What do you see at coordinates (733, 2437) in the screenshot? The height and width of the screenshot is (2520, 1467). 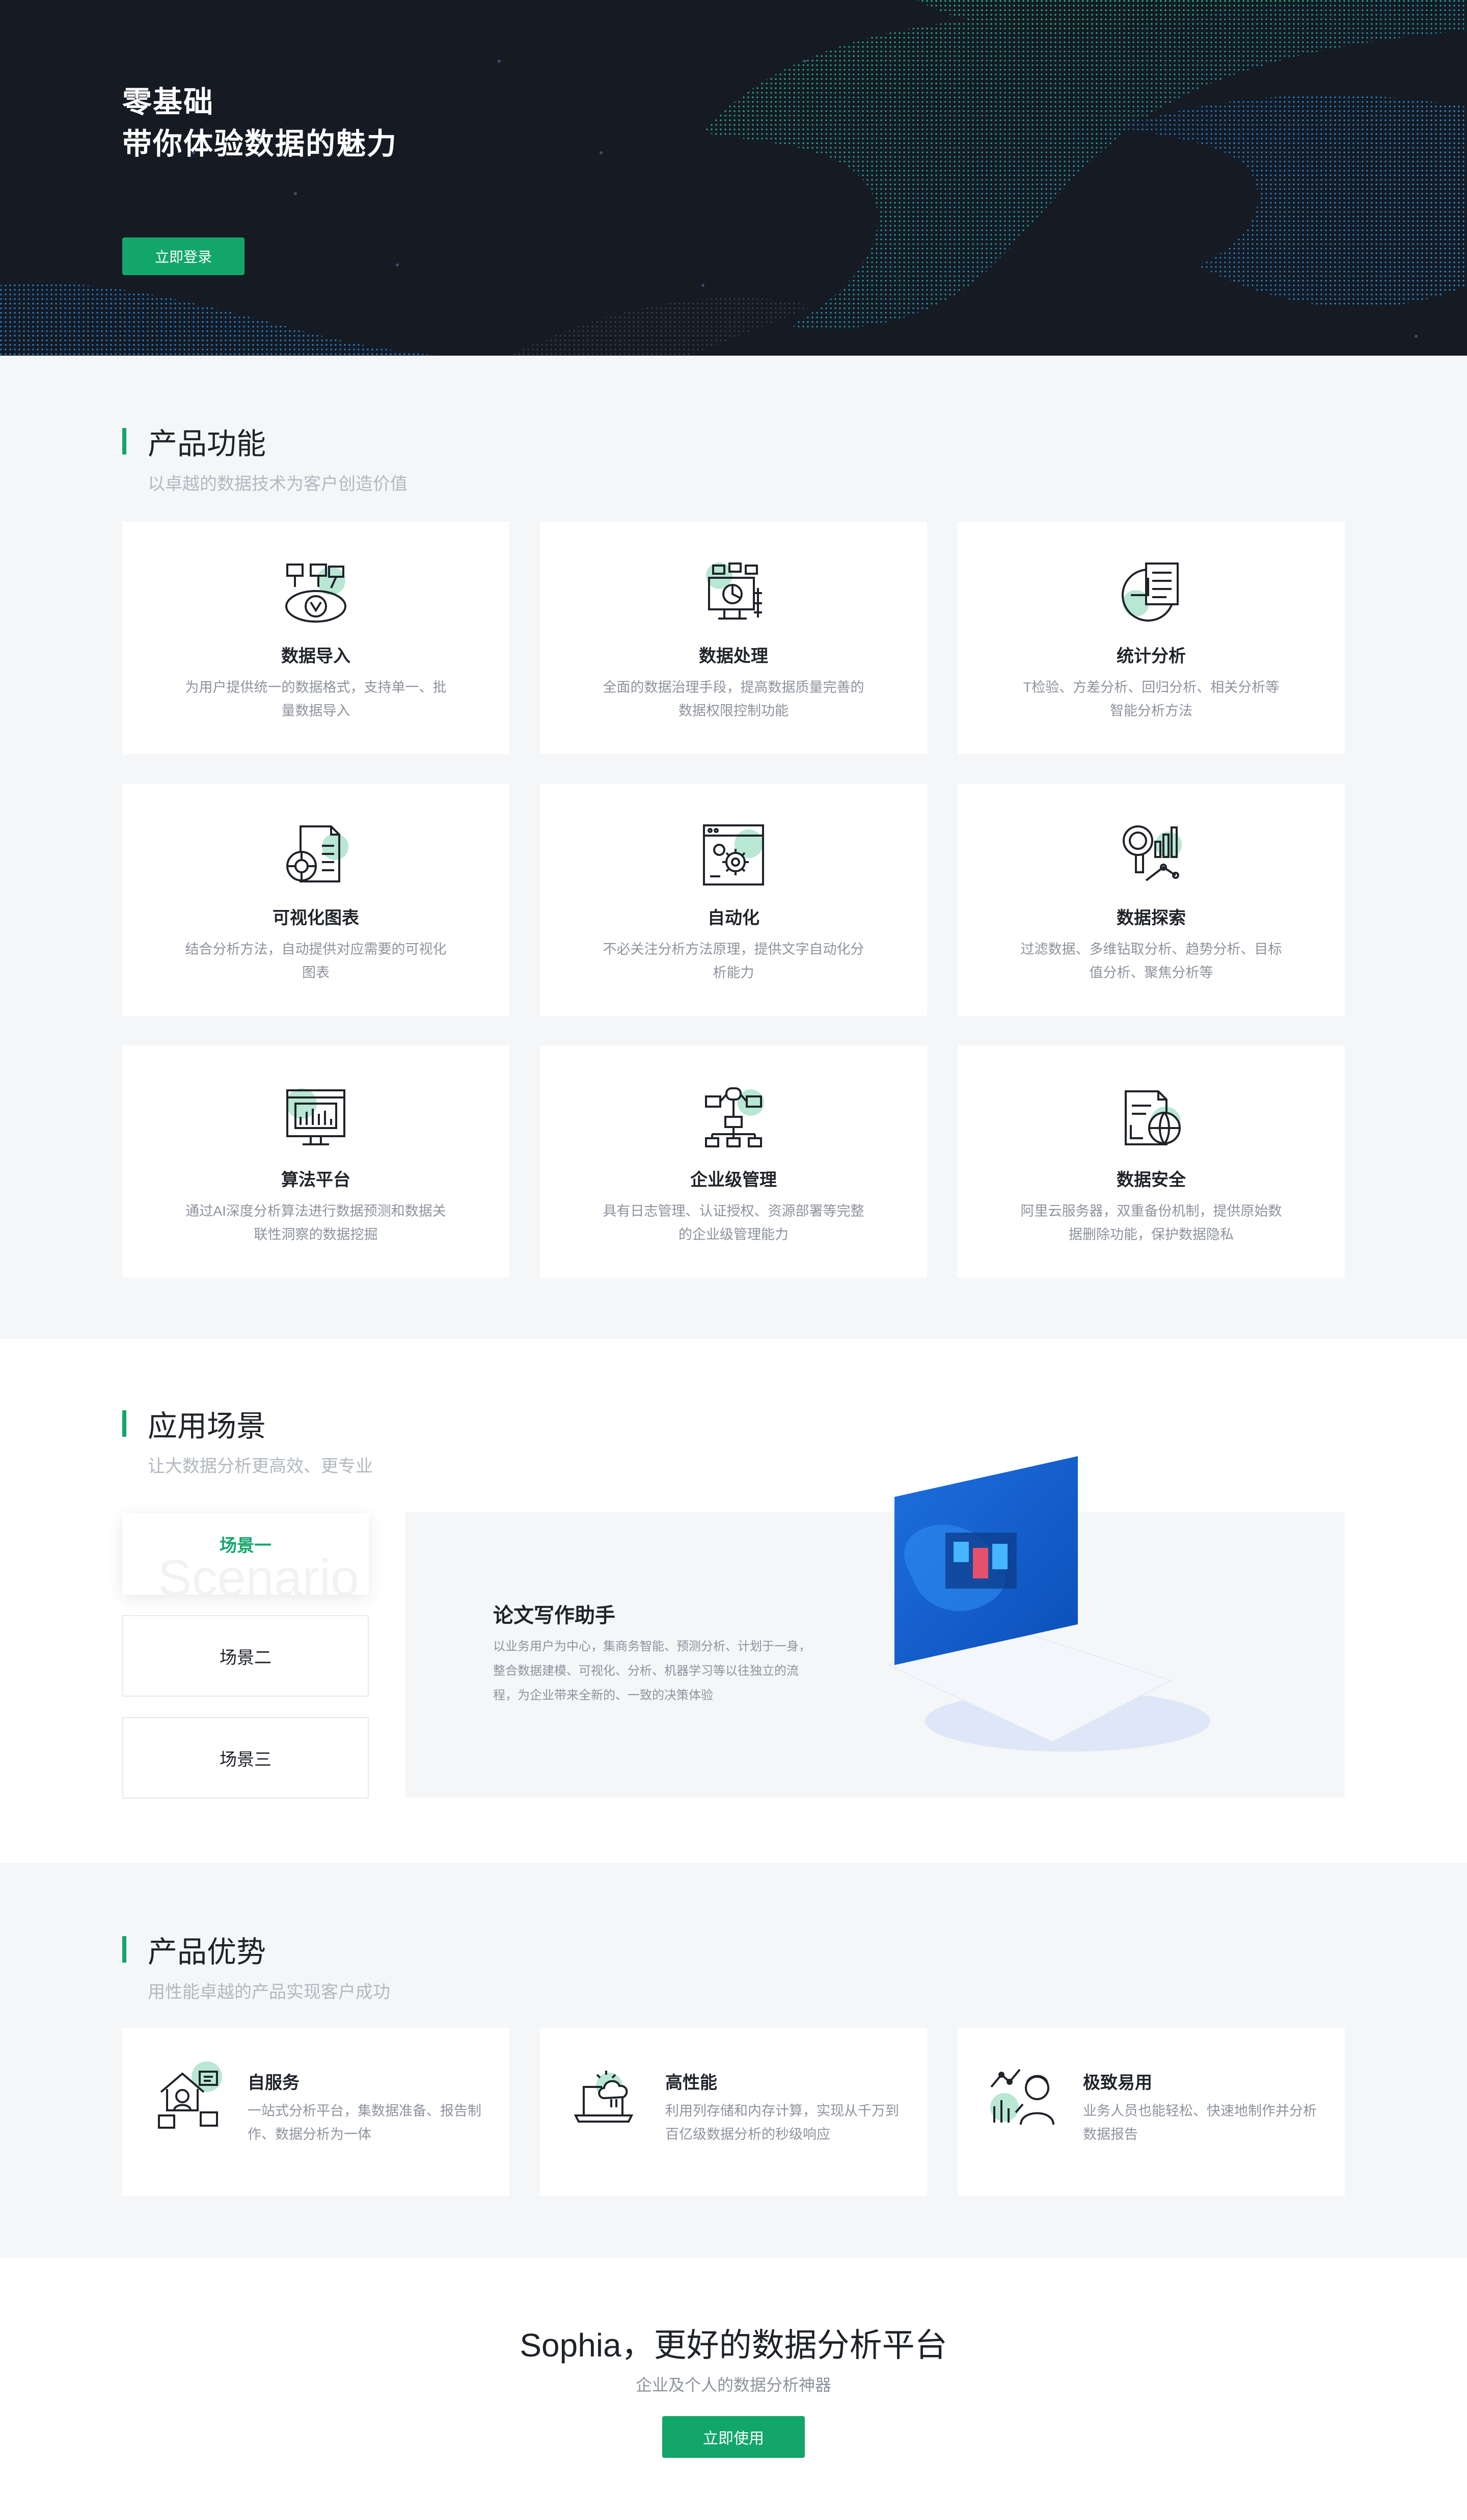 I see `start-using-button: 立即使用` at bounding box center [733, 2437].